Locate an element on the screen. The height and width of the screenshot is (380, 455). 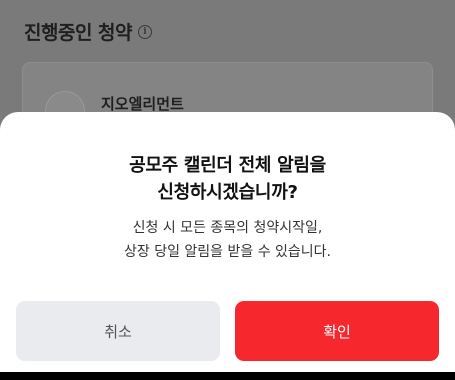
dialog-description-line-2: 상장 당일 알림을 받을 수 있습니다. is located at coordinates (227, 252).